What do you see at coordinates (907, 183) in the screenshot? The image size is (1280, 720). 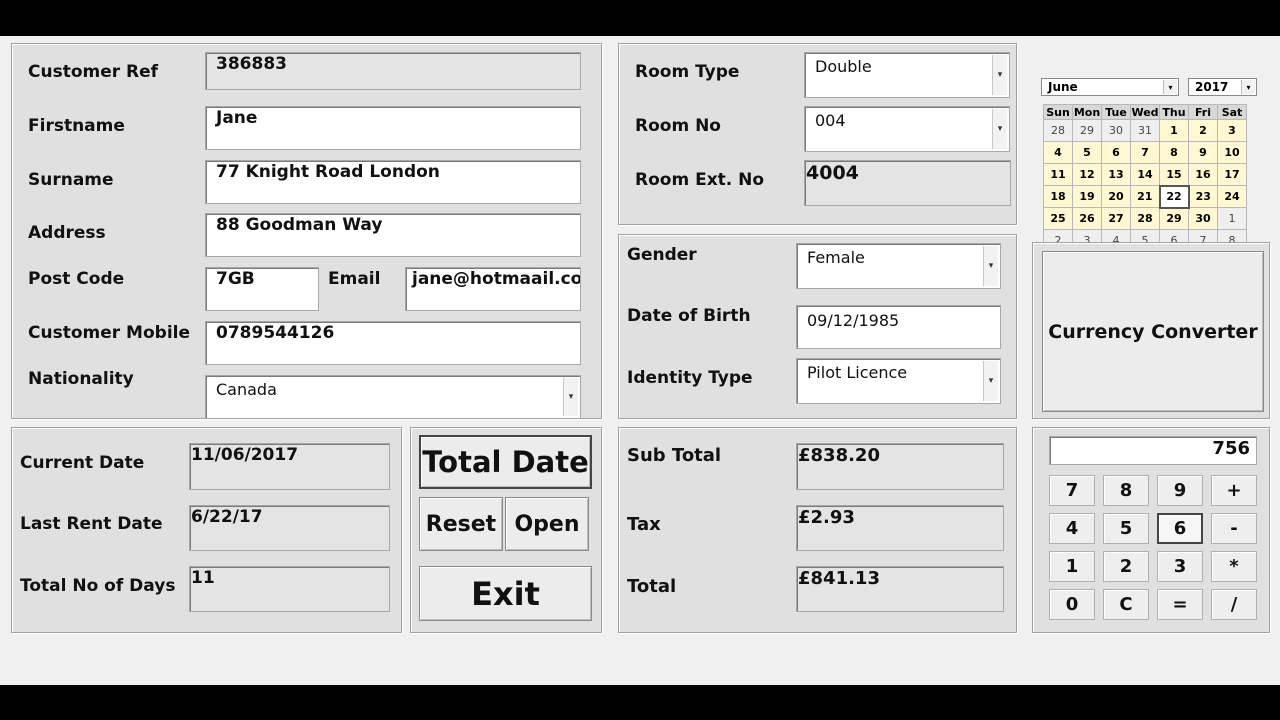 I see `room-ext-field: 4004` at bounding box center [907, 183].